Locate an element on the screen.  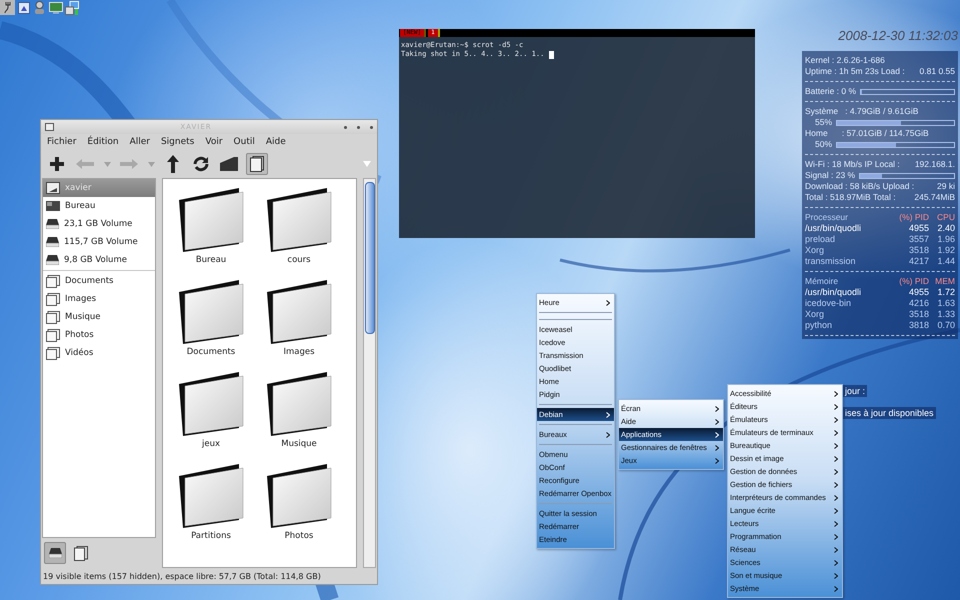
stat-value: 0.81 0.55 is located at coordinates (937, 71).